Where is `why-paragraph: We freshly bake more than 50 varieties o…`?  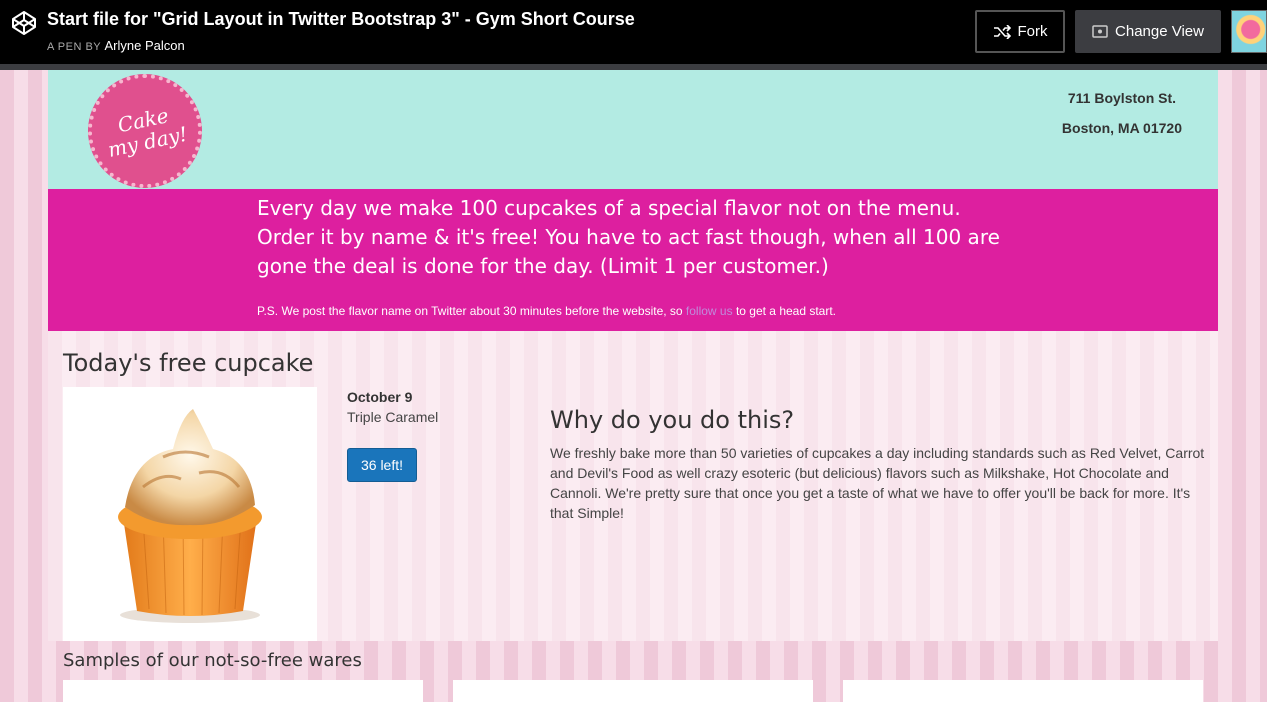 why-paragraph: We freshly bake more than 50 varieties o… is located at coordinates (877, 483).